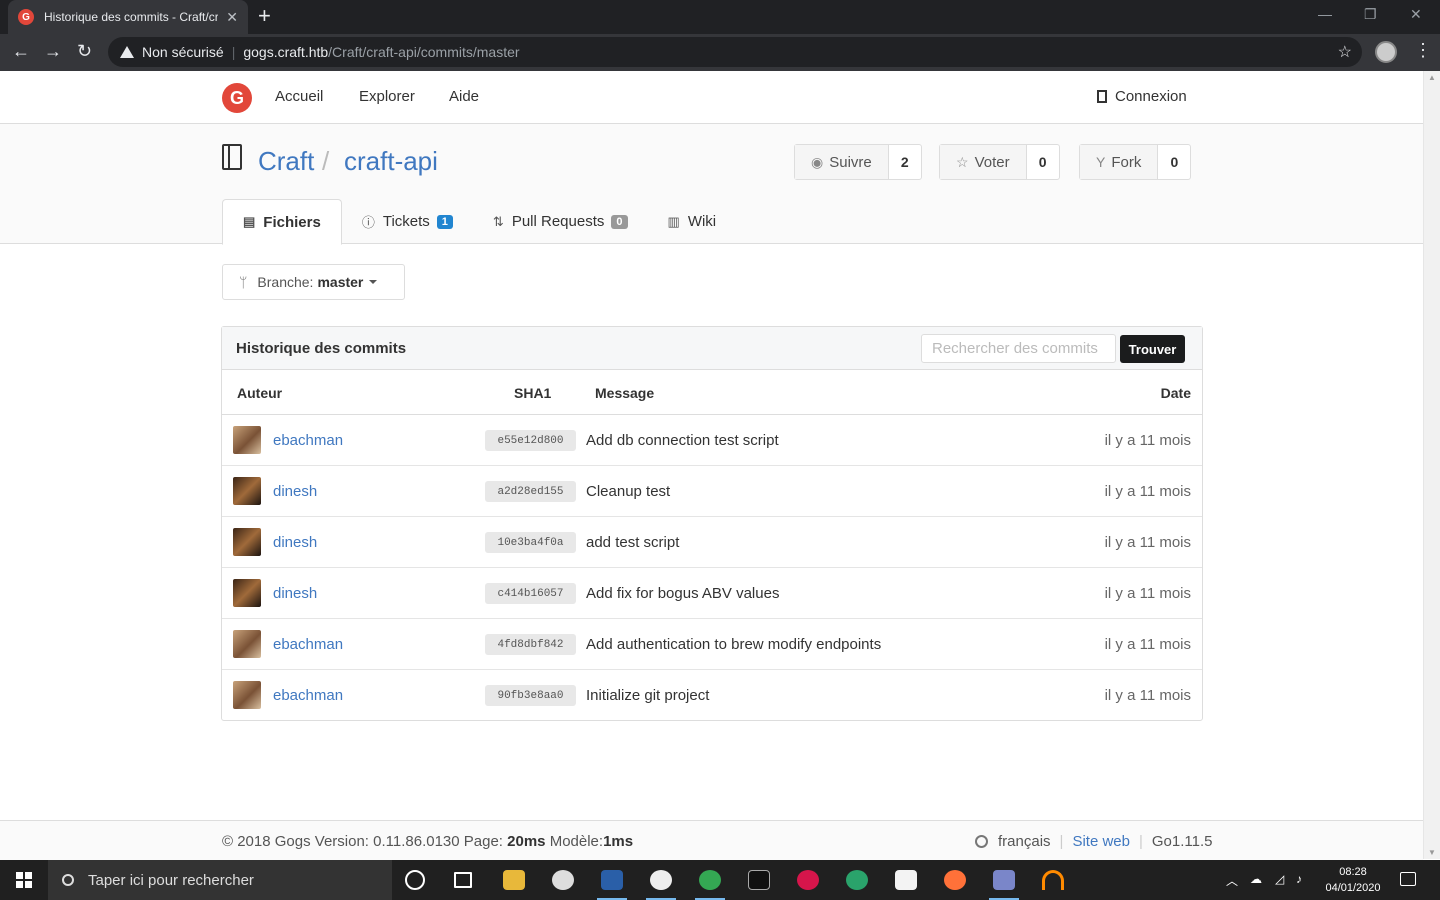  I want to click on star-label: Voter, so click(992, 162).